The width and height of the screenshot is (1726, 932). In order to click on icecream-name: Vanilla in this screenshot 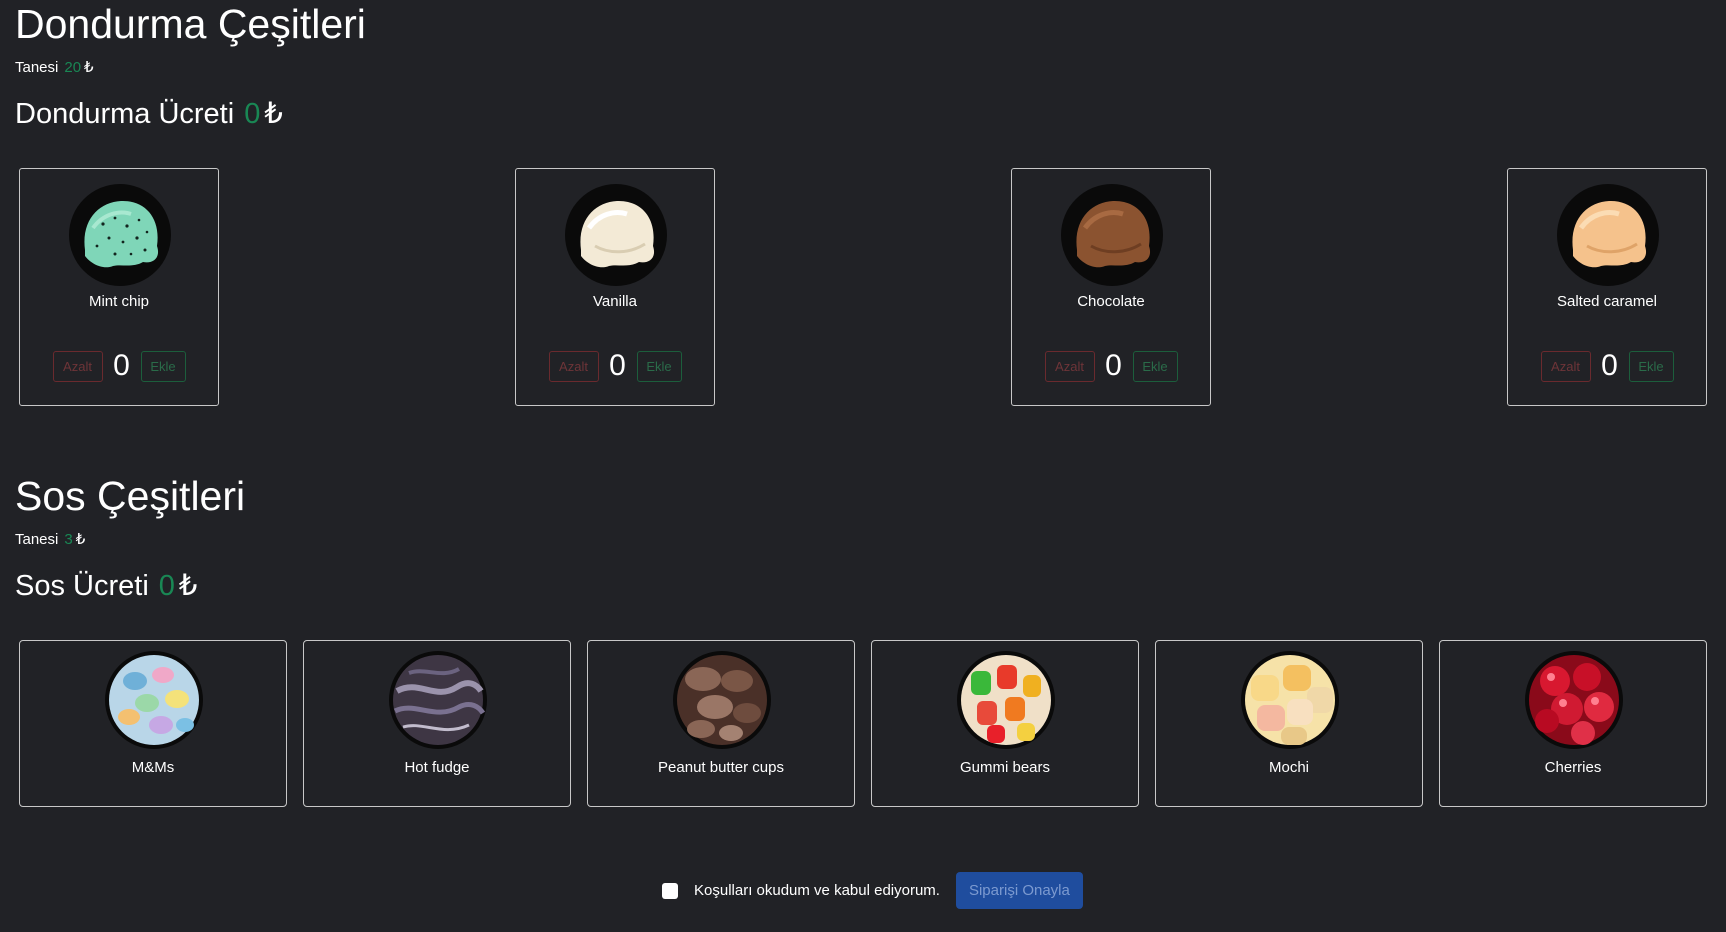, I will do `click(615, 301)`.